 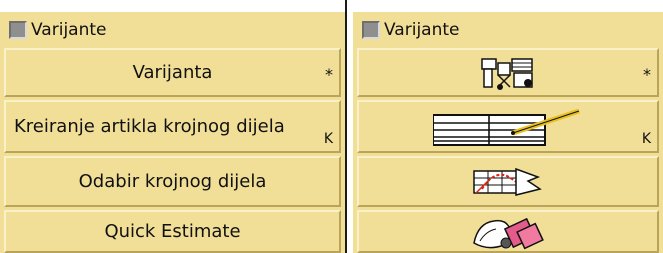 I want to click on quick-estimate-label: Quick Estimate, so click(x=172, y=231).